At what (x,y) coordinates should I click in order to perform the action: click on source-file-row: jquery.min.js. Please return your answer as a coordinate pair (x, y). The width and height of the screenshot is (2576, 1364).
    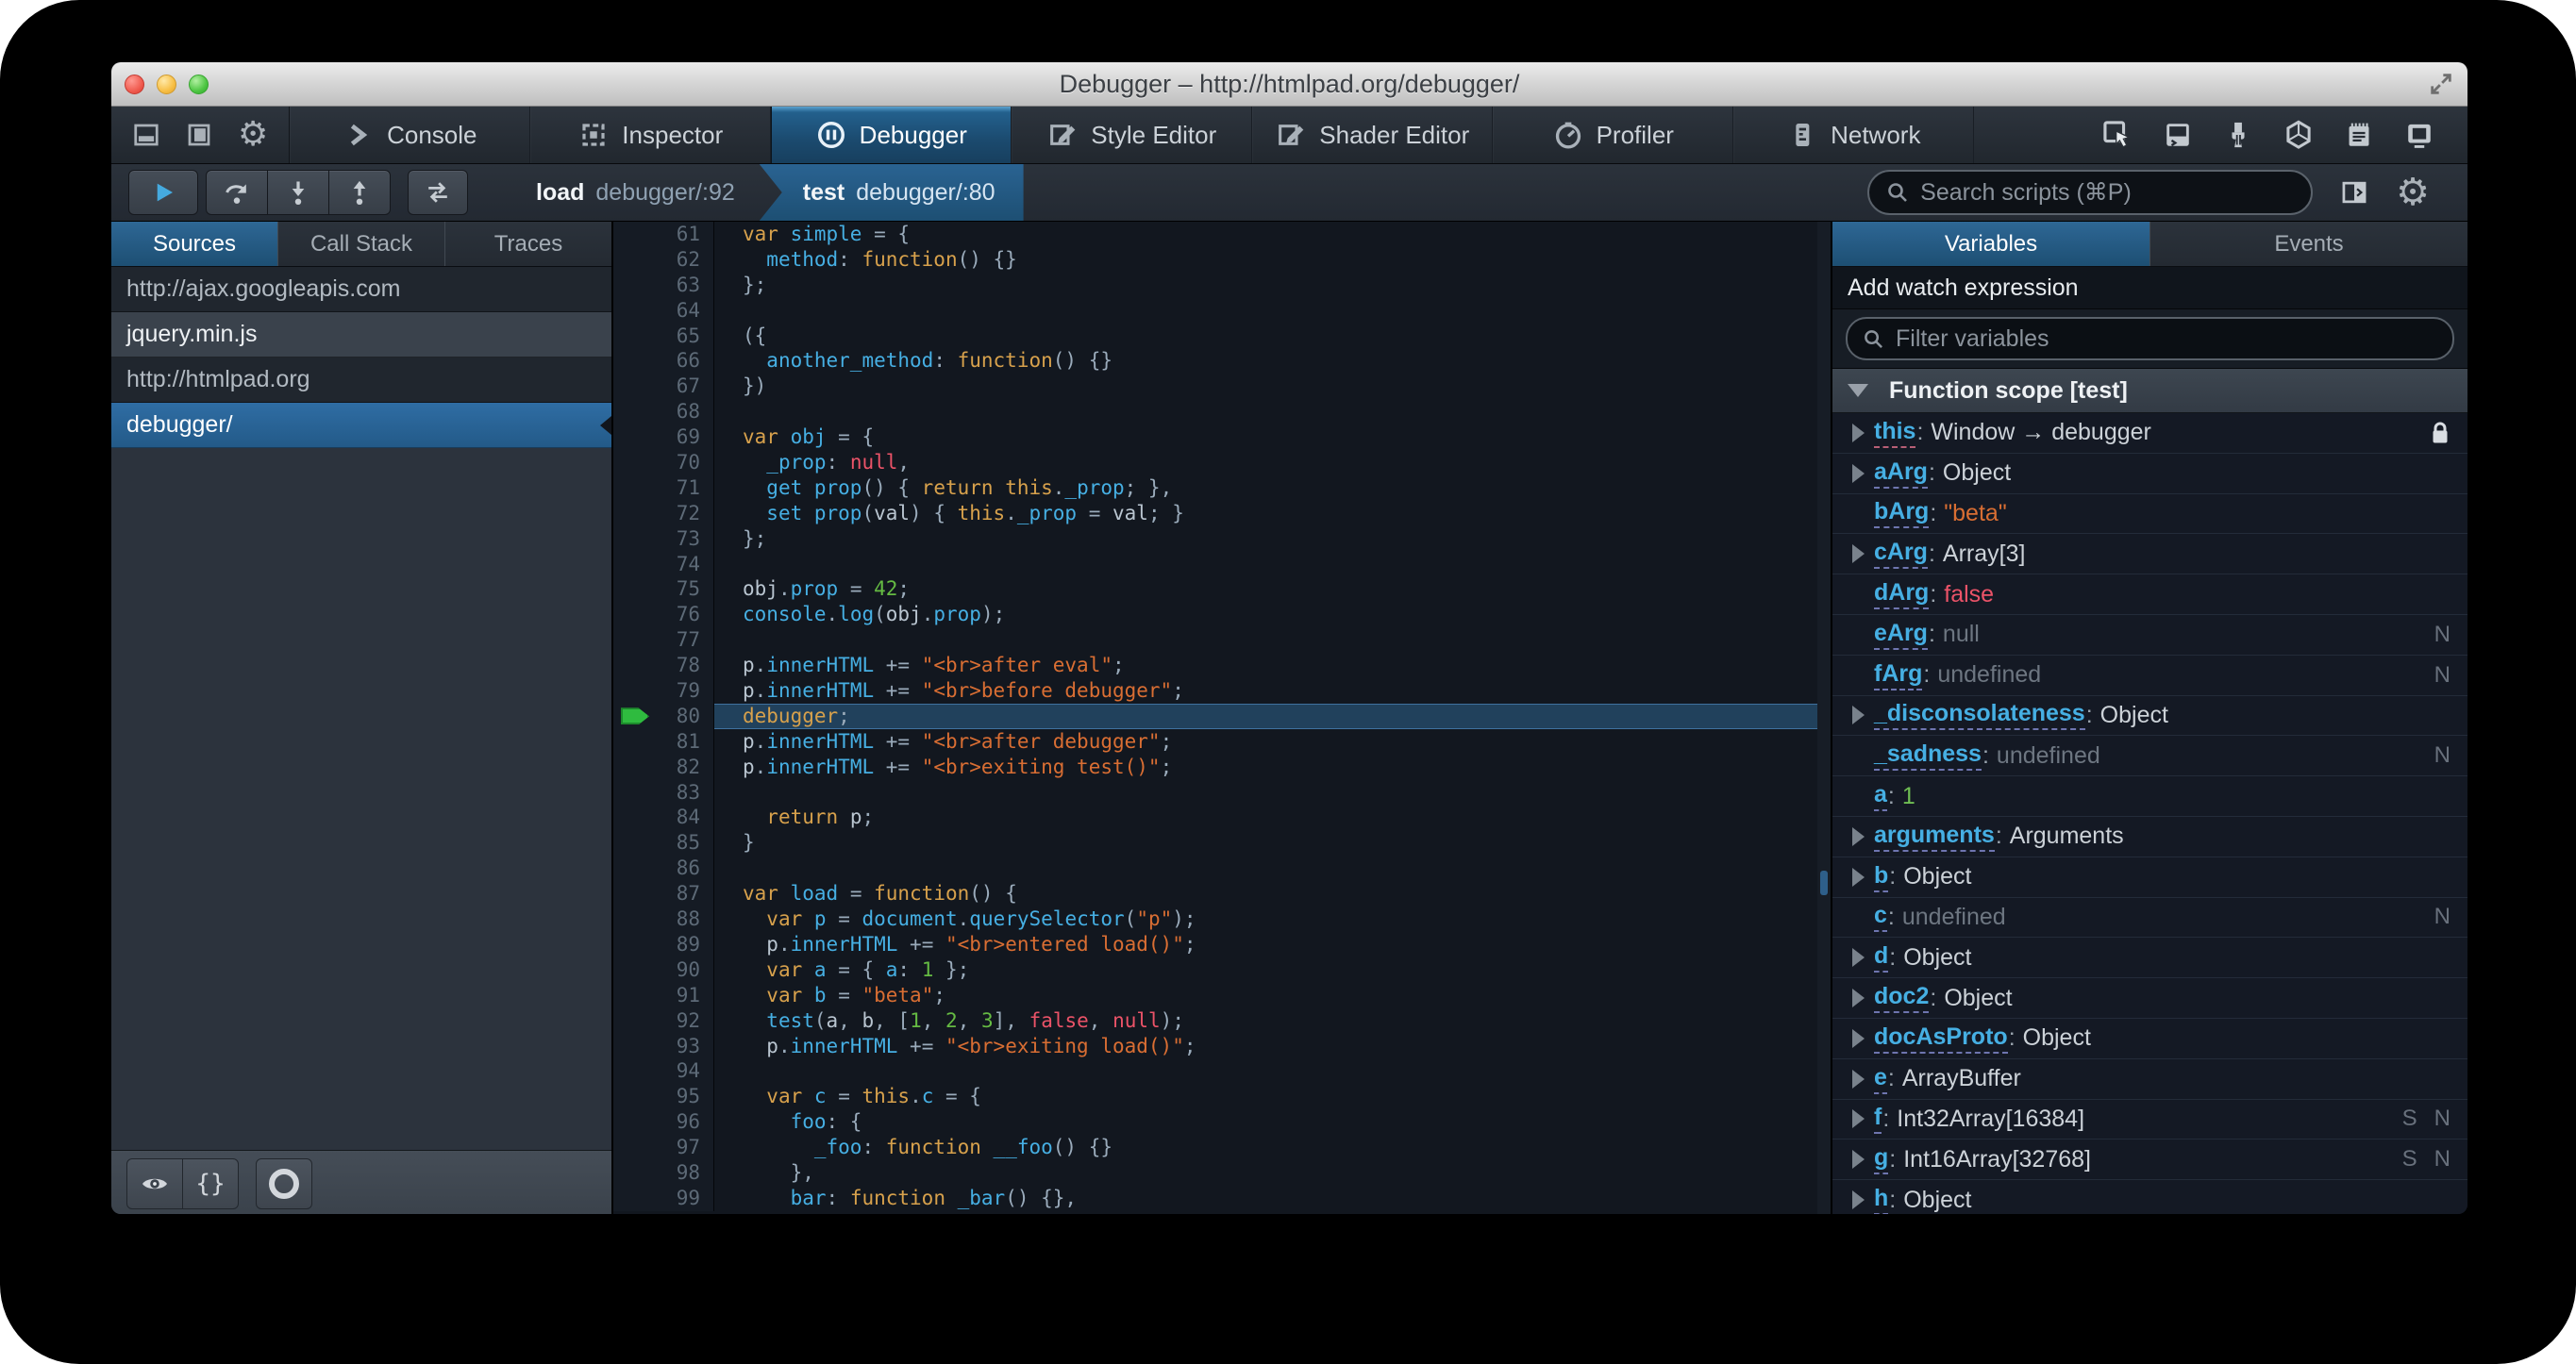
    Looking at the image, I should click on (361, 335).